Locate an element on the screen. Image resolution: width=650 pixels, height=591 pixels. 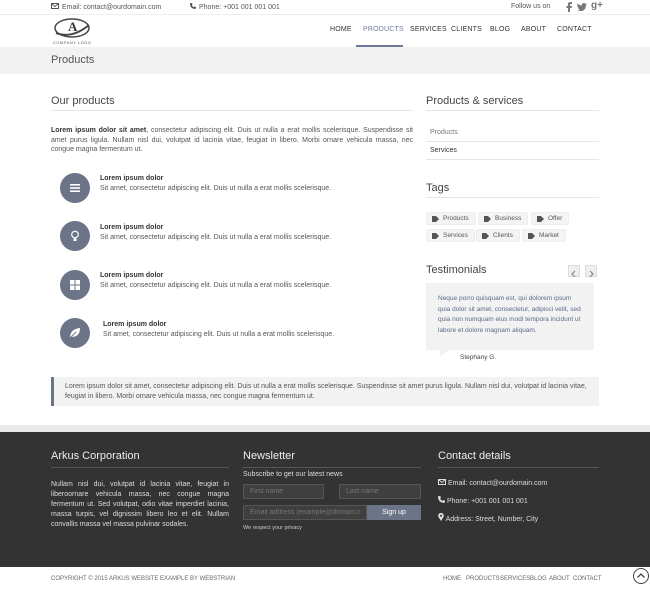
privacy-note: We respect your privacy is located at coordinates (272, 528).